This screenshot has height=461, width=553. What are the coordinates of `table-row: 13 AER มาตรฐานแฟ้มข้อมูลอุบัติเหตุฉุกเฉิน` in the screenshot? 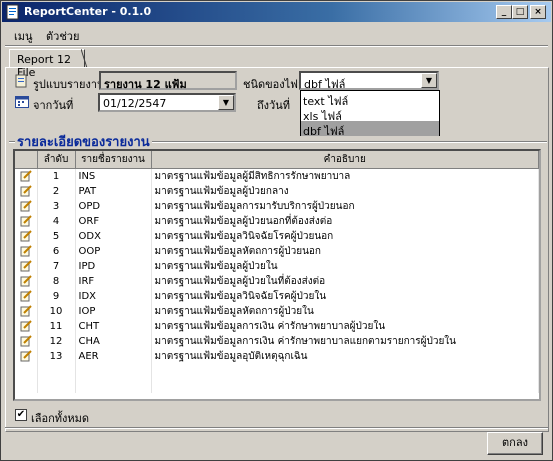 It's located at (277, 356).